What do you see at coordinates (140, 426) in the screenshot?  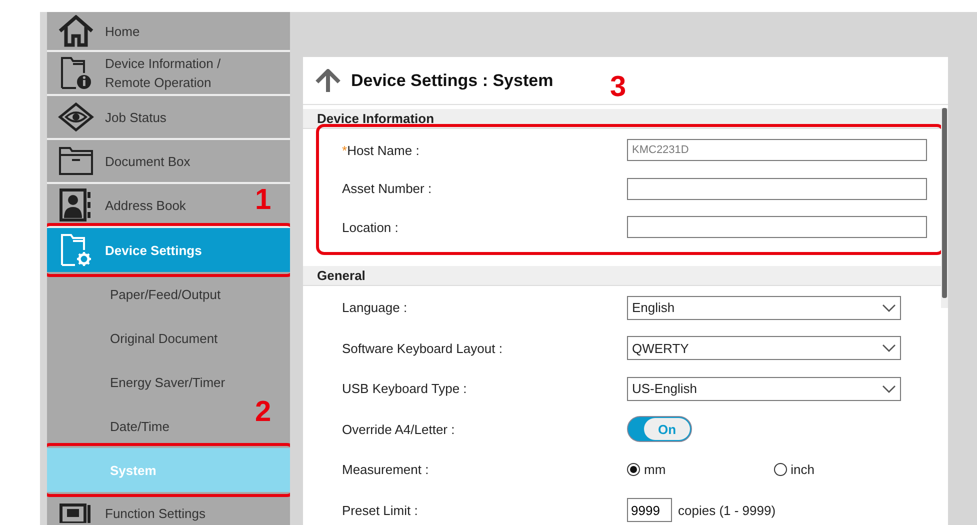 I see `nav-subitem: Date/Time` at bounding box center [140, 426].